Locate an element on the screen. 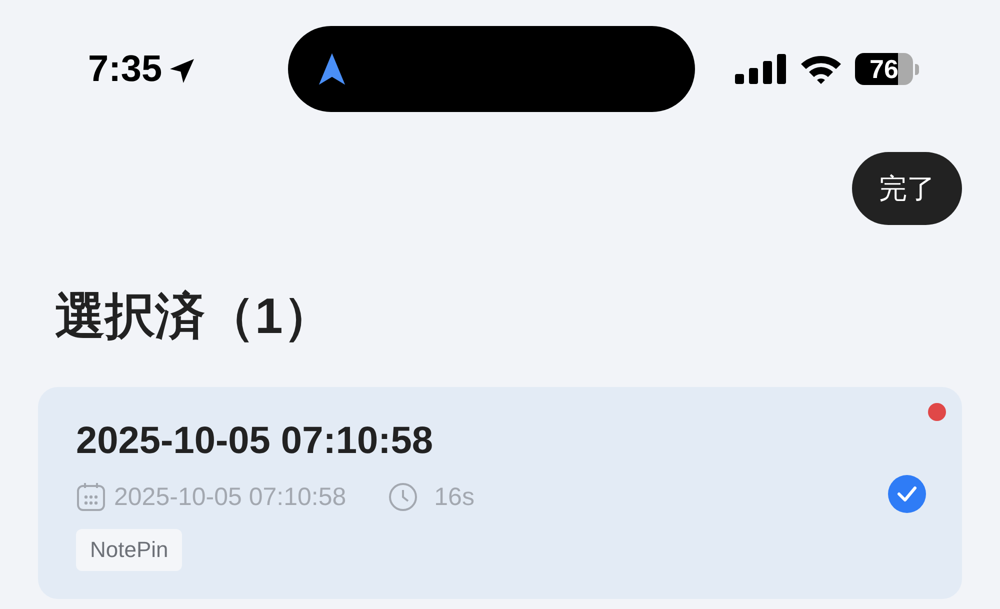 This screenshot has height=609, width=1000. recording-title: 2025-10-05 07:10:58 is located at coordinates (255, 441).